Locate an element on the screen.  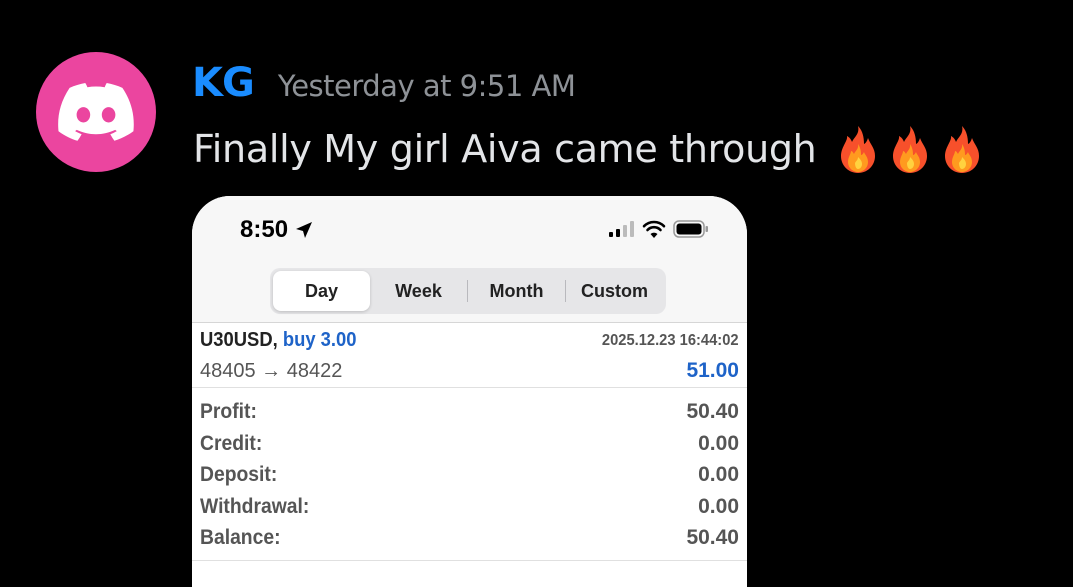
status-time: 8:50 is located at coordinates (277, 230).